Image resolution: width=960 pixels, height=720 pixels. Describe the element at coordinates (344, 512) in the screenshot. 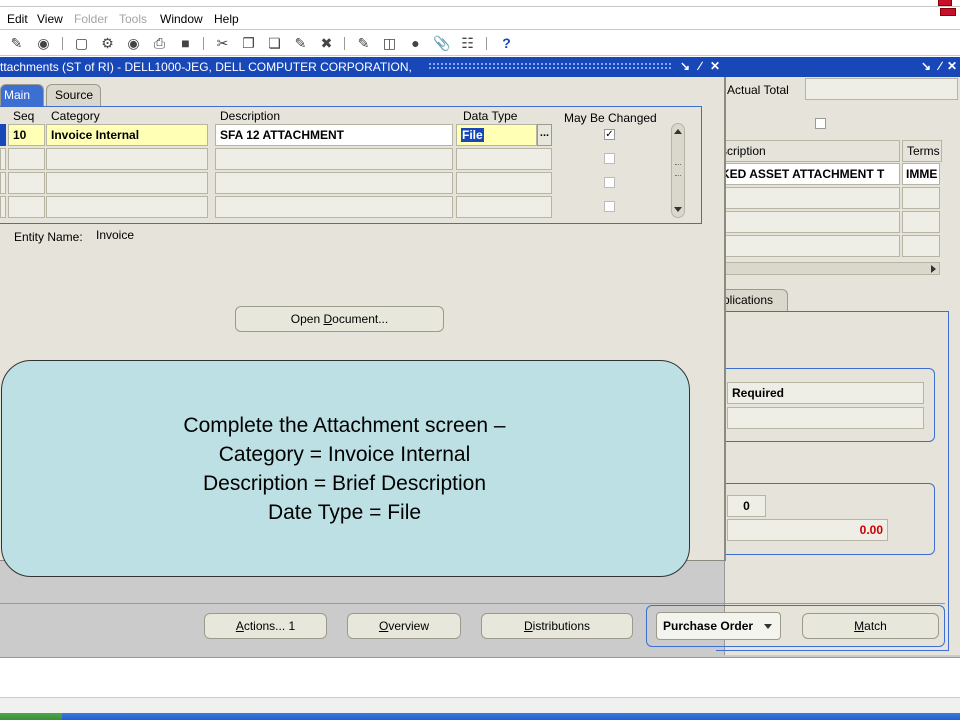

I see `callout-line: Date Type = File` at that location.